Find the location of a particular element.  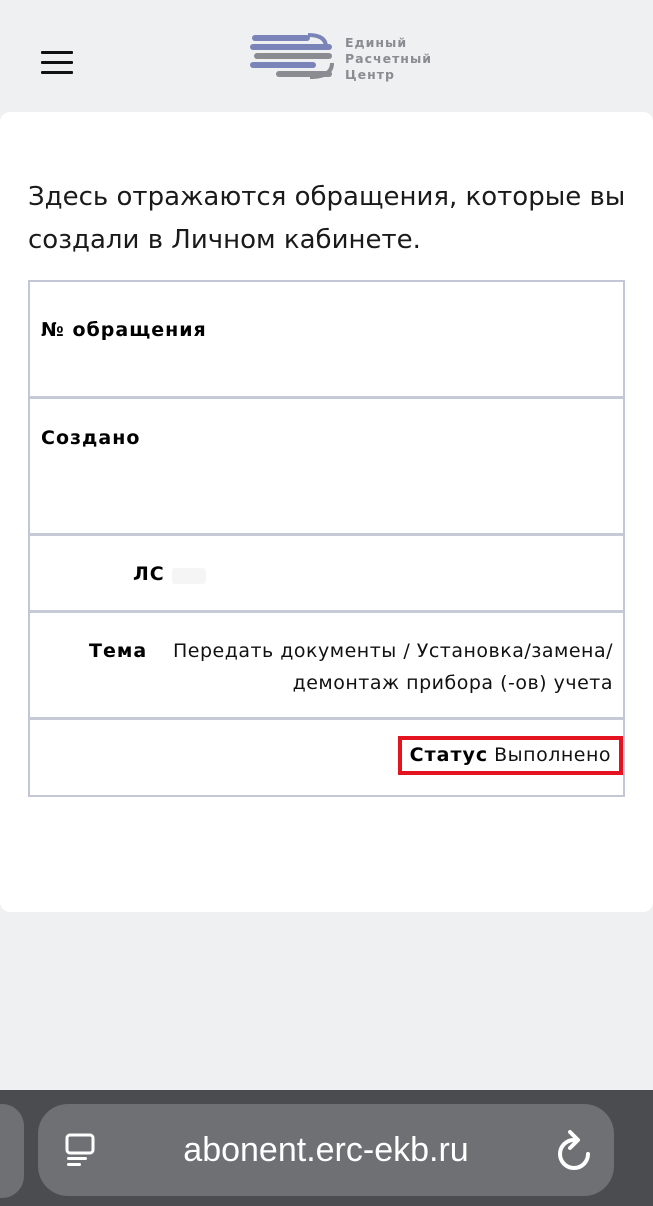

header: Единый Расчетный Центр is located at coordinates (326, 56).